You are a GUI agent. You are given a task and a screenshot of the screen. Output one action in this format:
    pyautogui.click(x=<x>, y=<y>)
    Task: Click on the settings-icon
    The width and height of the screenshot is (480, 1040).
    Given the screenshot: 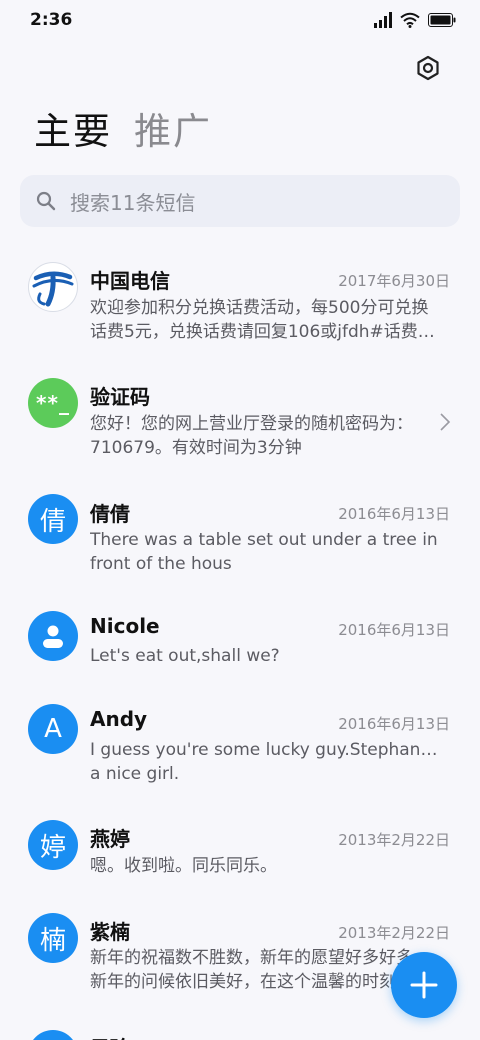 What is the action you would take?
    pyautogui.click(x=428, y=68)
    